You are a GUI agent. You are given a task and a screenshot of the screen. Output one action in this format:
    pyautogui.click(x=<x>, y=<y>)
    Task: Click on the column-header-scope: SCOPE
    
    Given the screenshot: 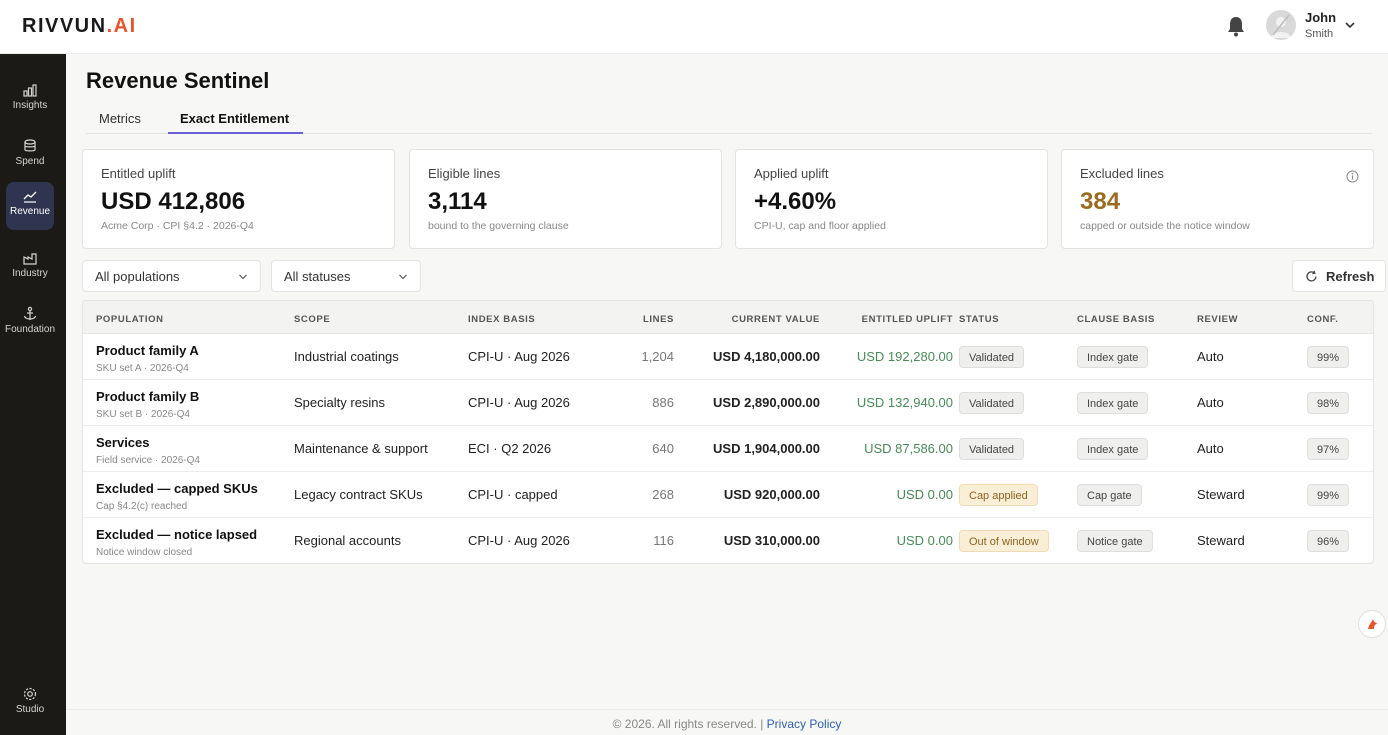 What is the action you would take?
    pyautogui.click(x=312, y=319)
    